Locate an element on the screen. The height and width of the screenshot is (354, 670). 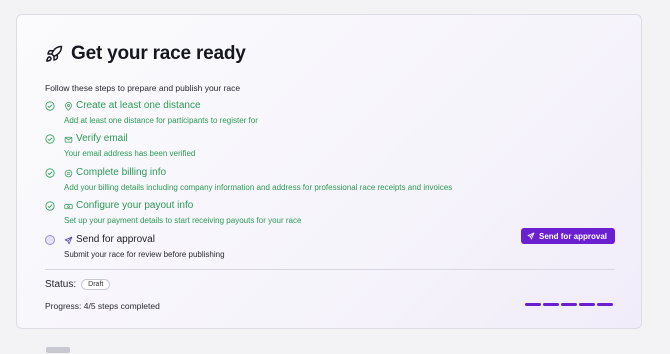
button-label: Send for approval is located at coordinates (572, 236).